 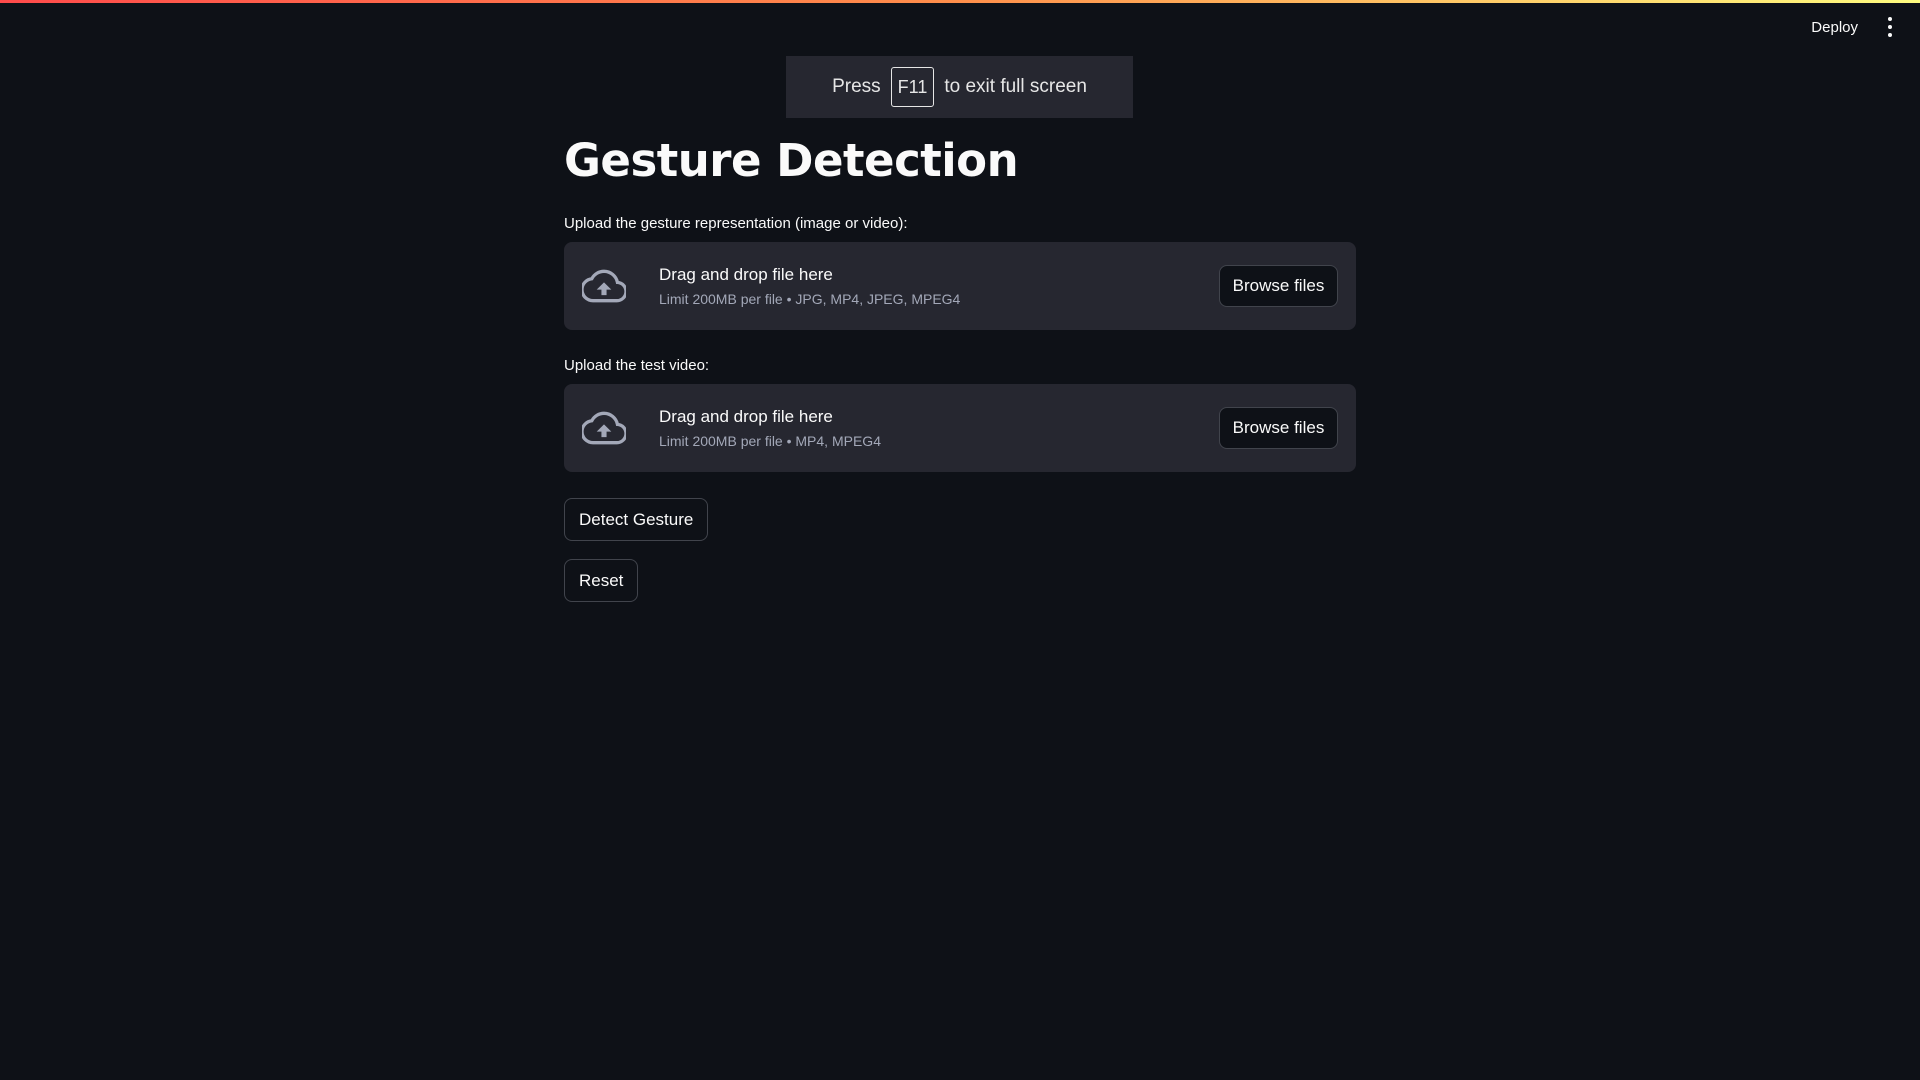 What do you see at coordinates (1890, 27) in the screenshot?
I see `more-vertical-icon` at bounding box center [1890, 27].